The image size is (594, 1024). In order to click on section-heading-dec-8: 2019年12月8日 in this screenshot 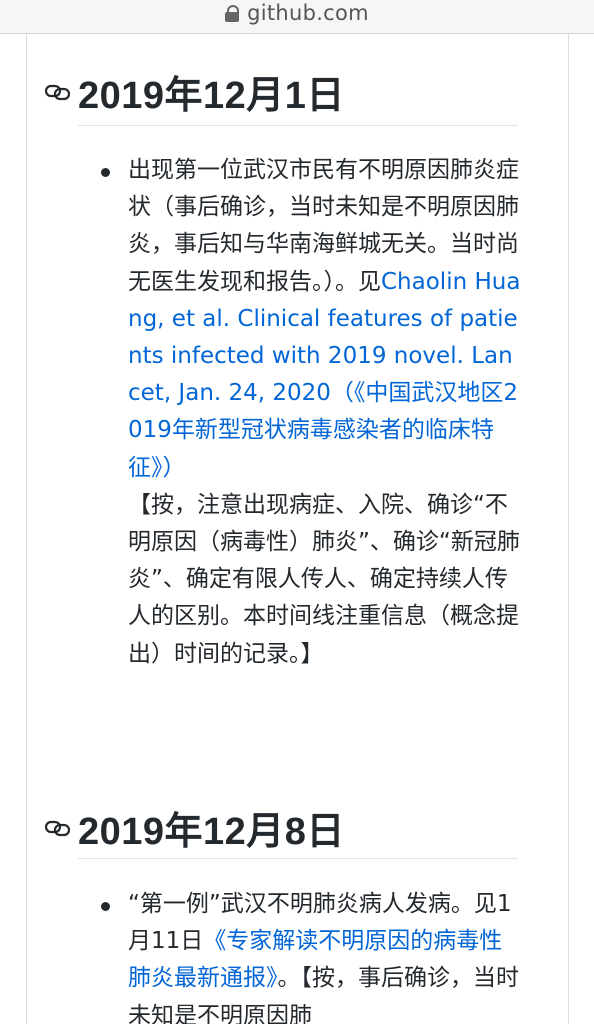, I will do `click(194, 827)`.